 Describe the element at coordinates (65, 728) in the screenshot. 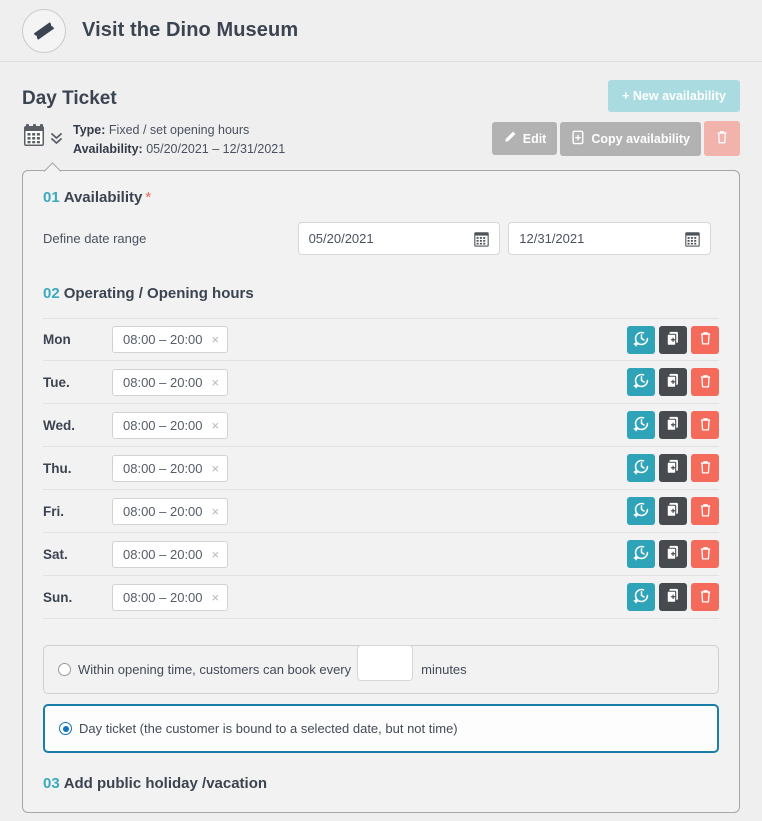

I see `radio-day-ticket` at that location.